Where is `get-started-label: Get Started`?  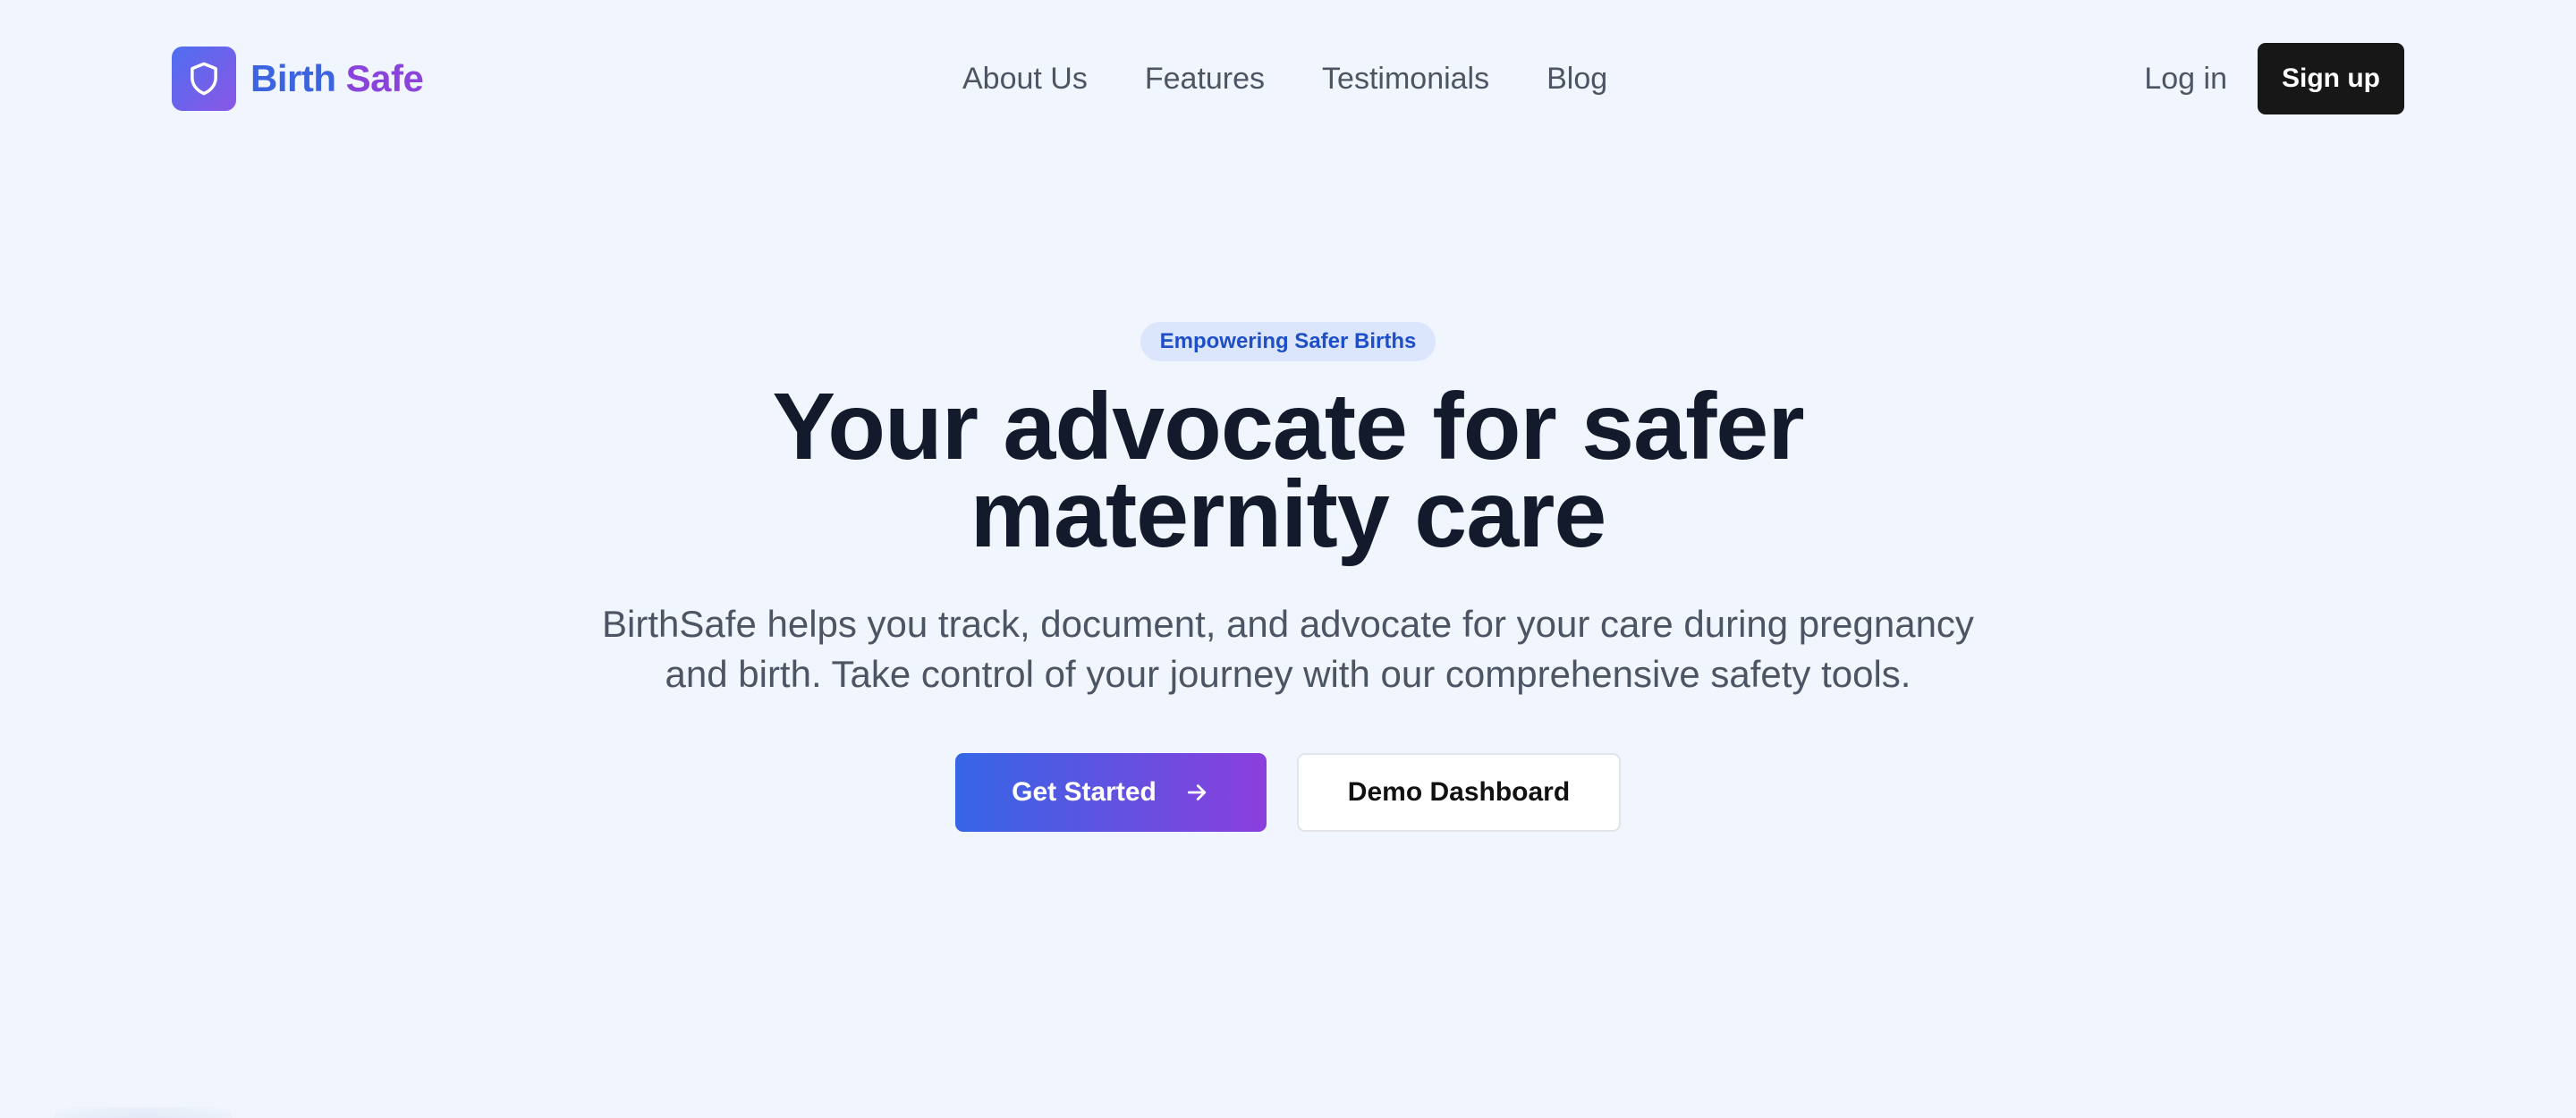
get-started-label: Get Started is located at coordinates (1084, 792).